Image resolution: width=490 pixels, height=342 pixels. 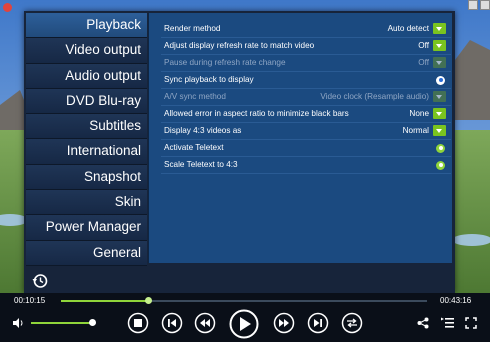 I want to click on speaker-icon, so click(x=18, y=323).